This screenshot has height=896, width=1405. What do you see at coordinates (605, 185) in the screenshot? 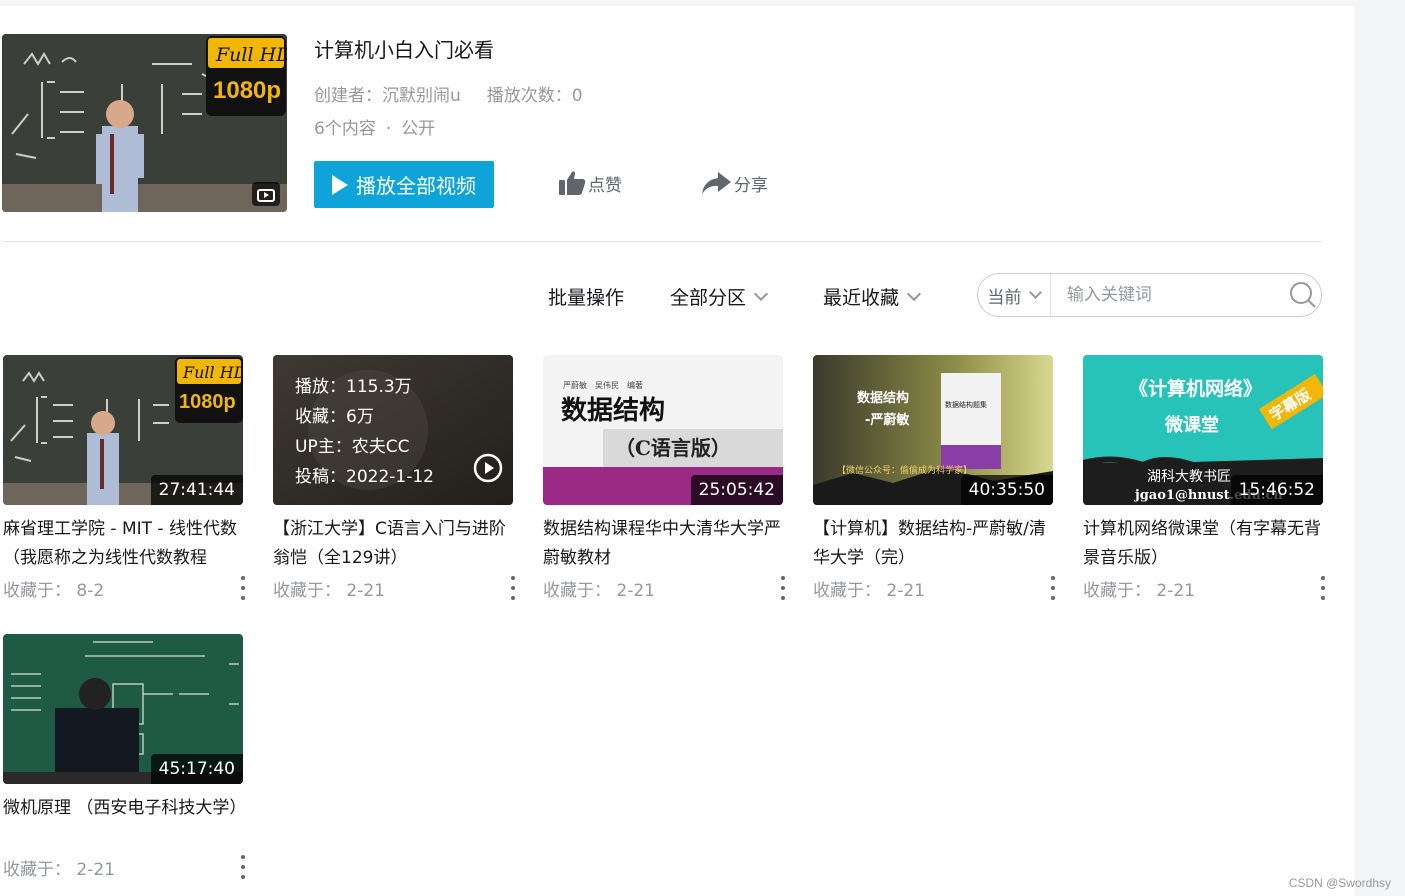
I see `like-label: 点赞` at bounding box center [605, 185].